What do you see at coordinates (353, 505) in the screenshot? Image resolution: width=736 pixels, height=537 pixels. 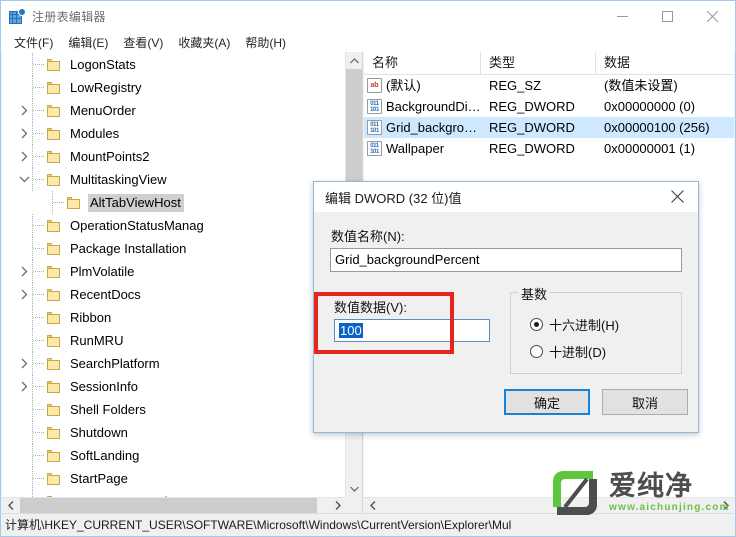 I see `scroll-corner` at bounding box center [353, 505].